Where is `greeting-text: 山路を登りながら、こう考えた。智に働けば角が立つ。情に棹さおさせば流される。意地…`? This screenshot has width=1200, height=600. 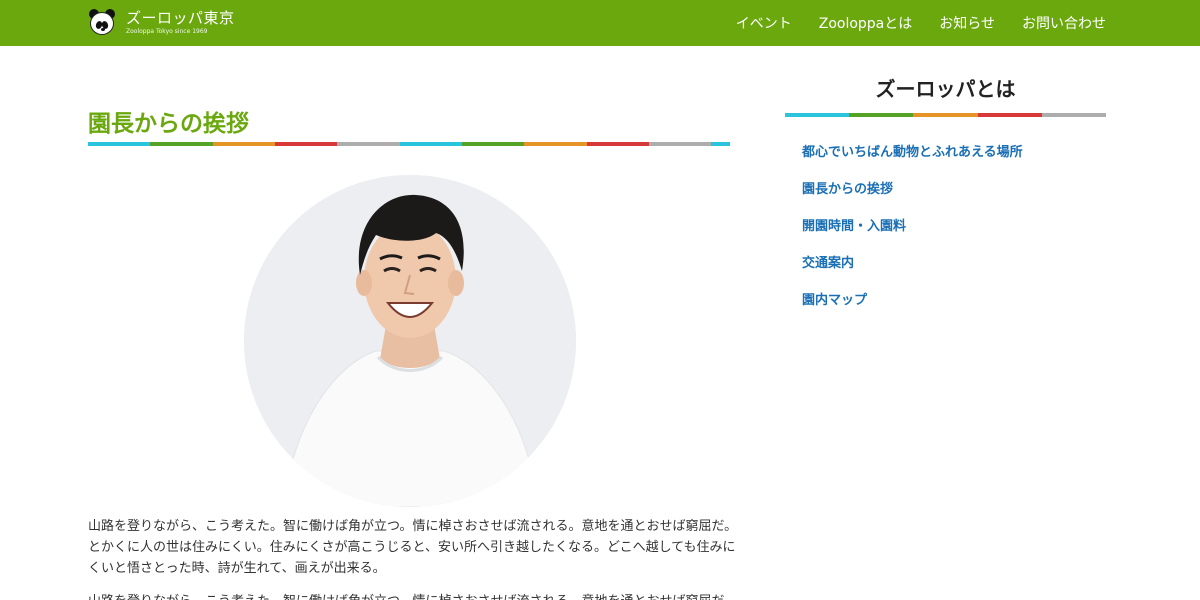 greeting-text: 山路を登りながら、こう考えた。智に働けば角が立つ。情に棹さおさせば流される。意地… is located at coordinates (413, 558).